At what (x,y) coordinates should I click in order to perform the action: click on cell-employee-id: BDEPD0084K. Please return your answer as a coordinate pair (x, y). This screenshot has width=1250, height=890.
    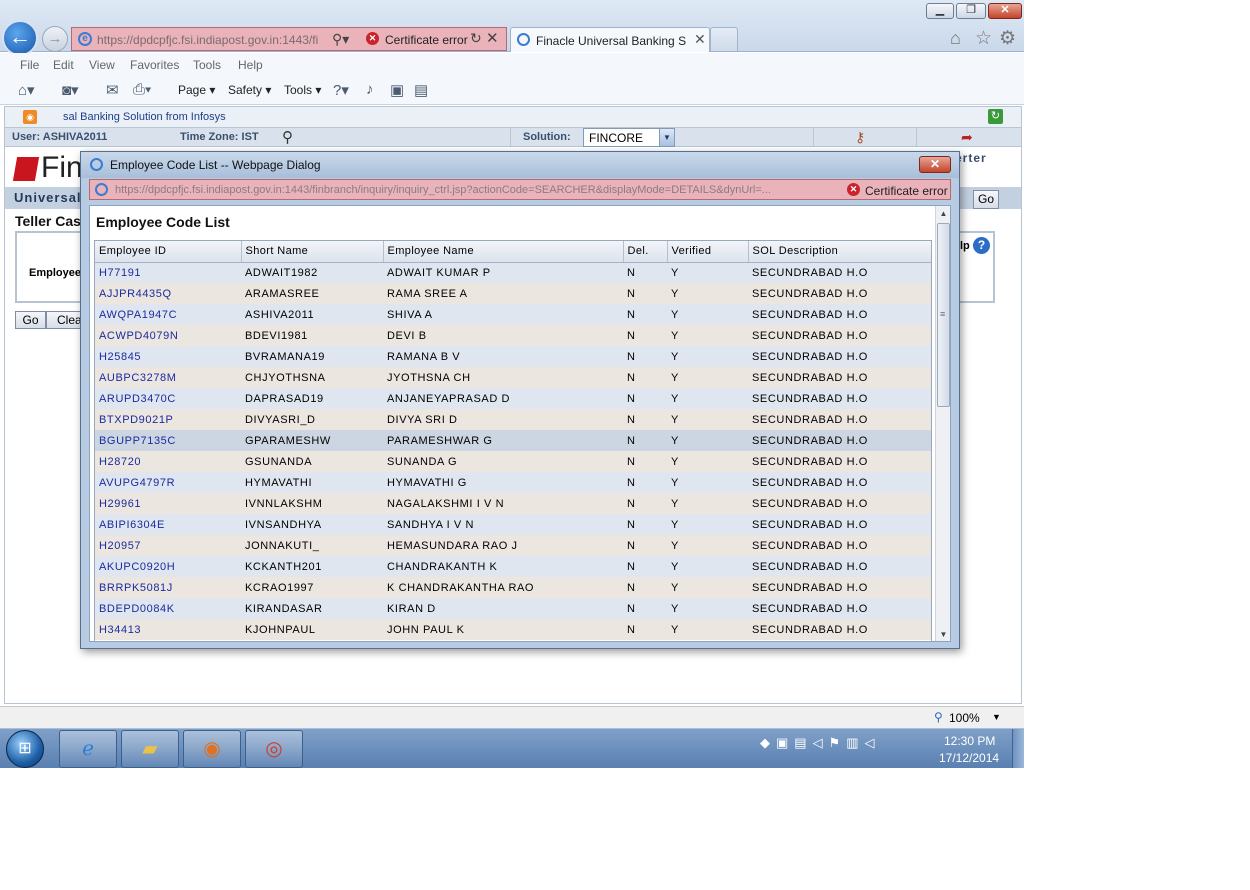
    Looking at the image, I should click on (168, 608).